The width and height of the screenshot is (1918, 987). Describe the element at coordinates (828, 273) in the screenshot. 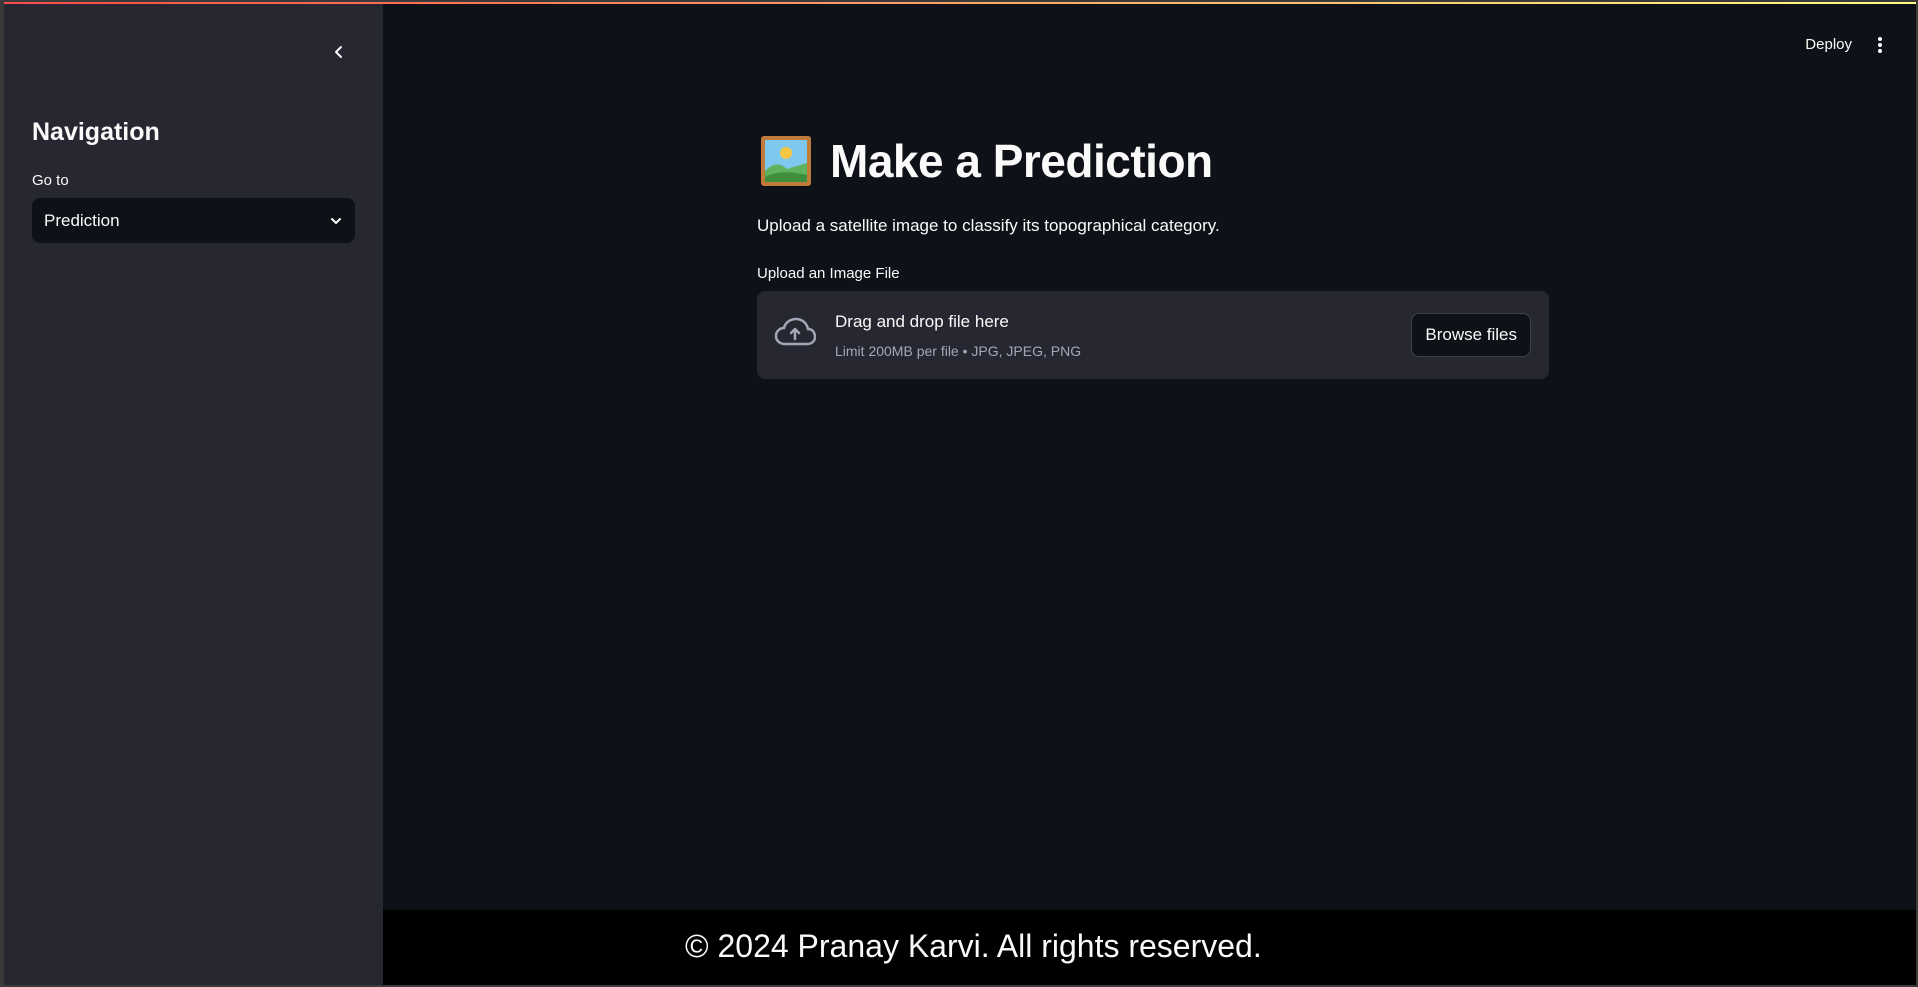

I see `file-uploader-label: Upload an Image File` at that location.